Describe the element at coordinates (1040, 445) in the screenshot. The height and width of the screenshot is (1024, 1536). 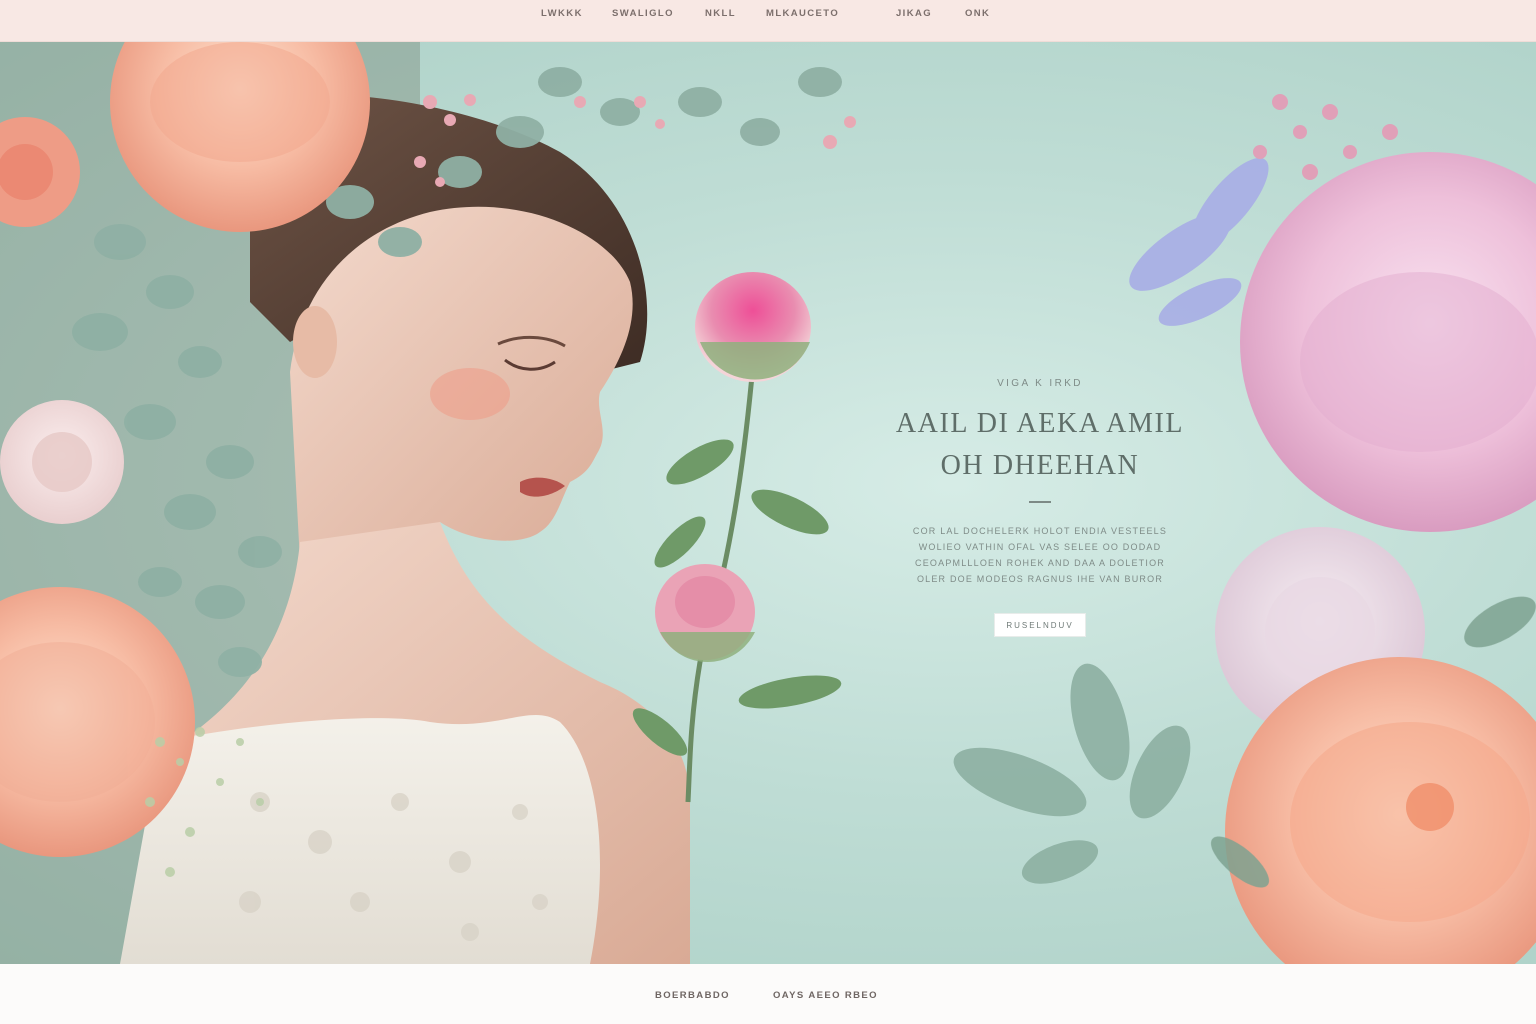
I see `hero-headline: AAIL DI AEKA AMIL OH DHEEHAN` at that location.